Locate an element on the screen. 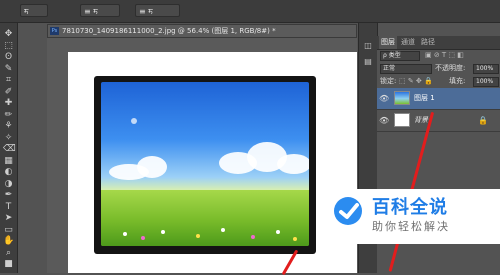  fill-field: 100% is located at coordinates (486, 82).